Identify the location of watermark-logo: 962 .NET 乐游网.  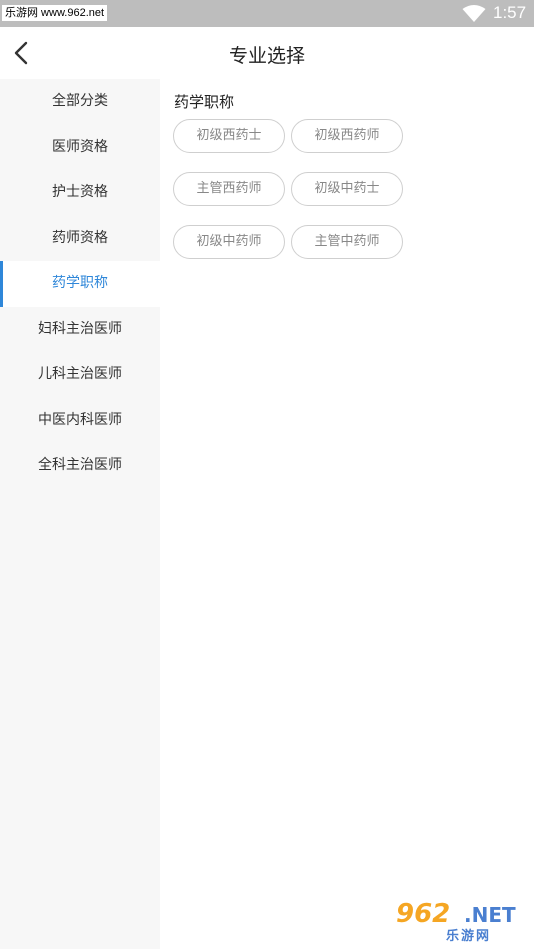
(461, 921).